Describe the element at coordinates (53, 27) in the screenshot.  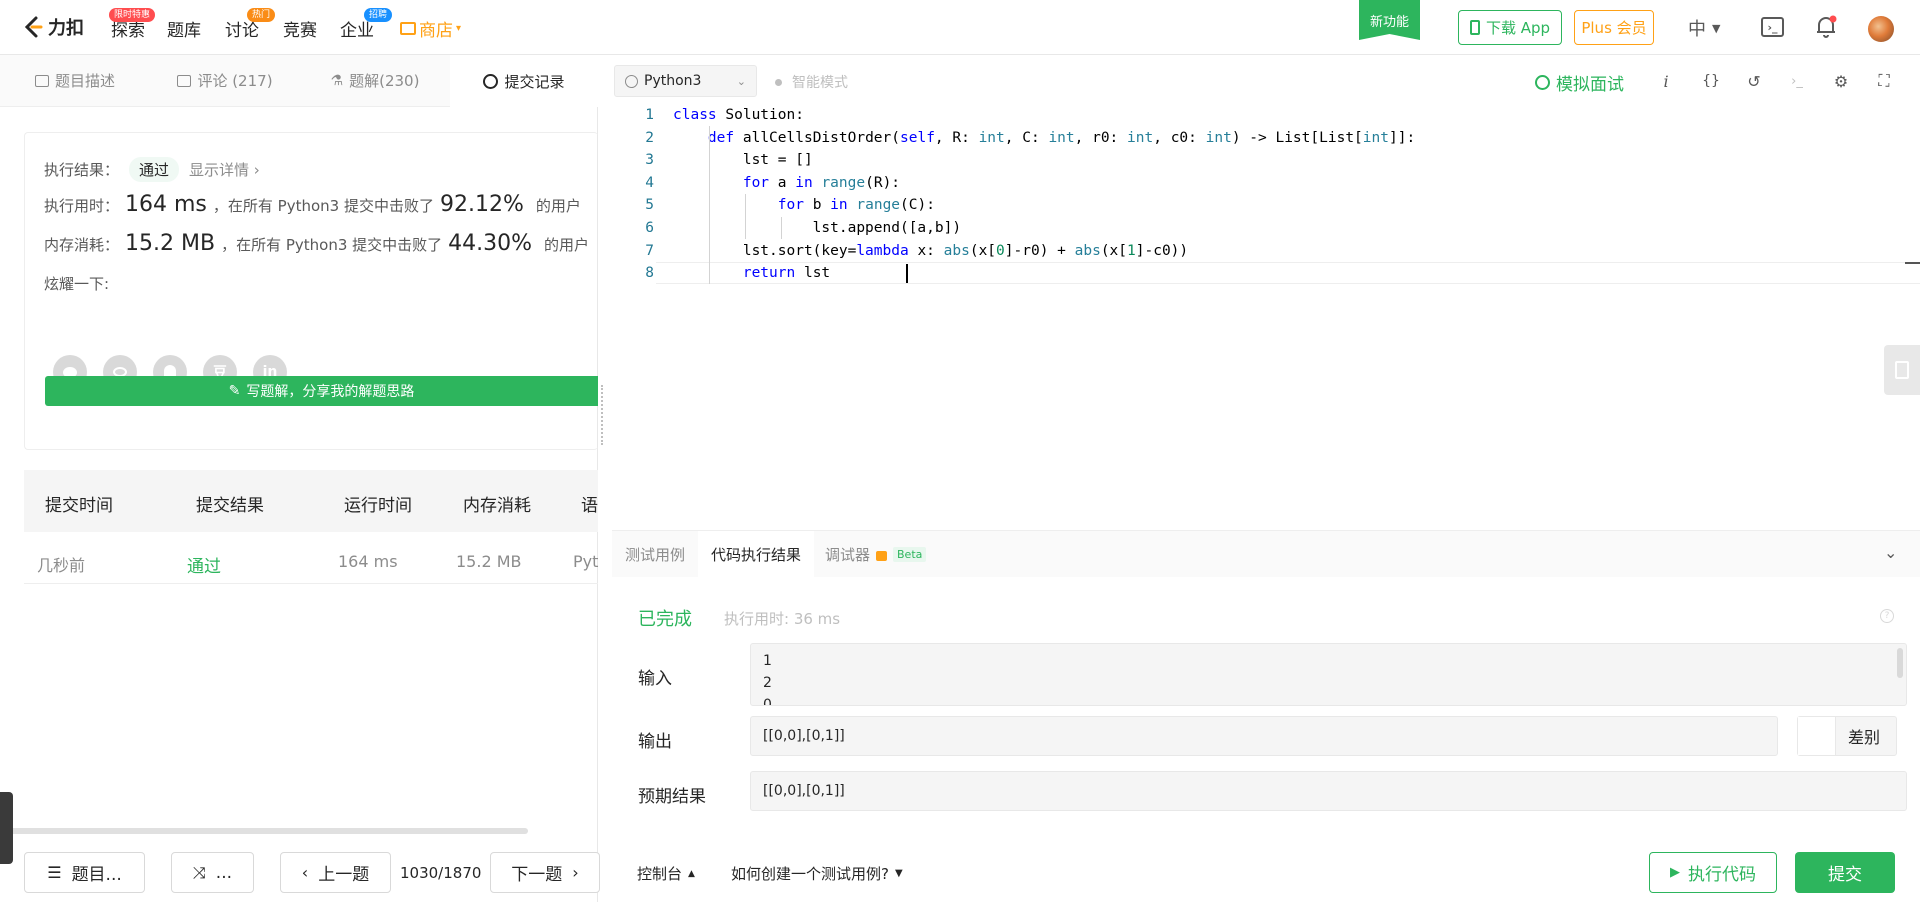
I see `logo: 力扣` at that location.